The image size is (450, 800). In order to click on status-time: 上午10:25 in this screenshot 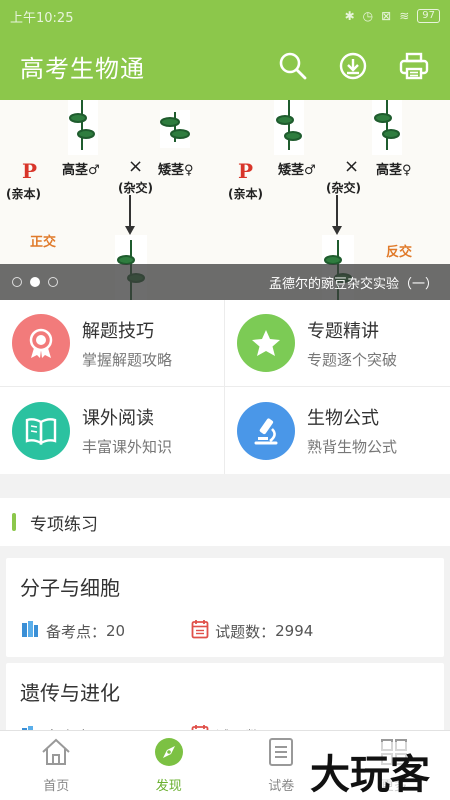, I will do `click(42, 18)`.